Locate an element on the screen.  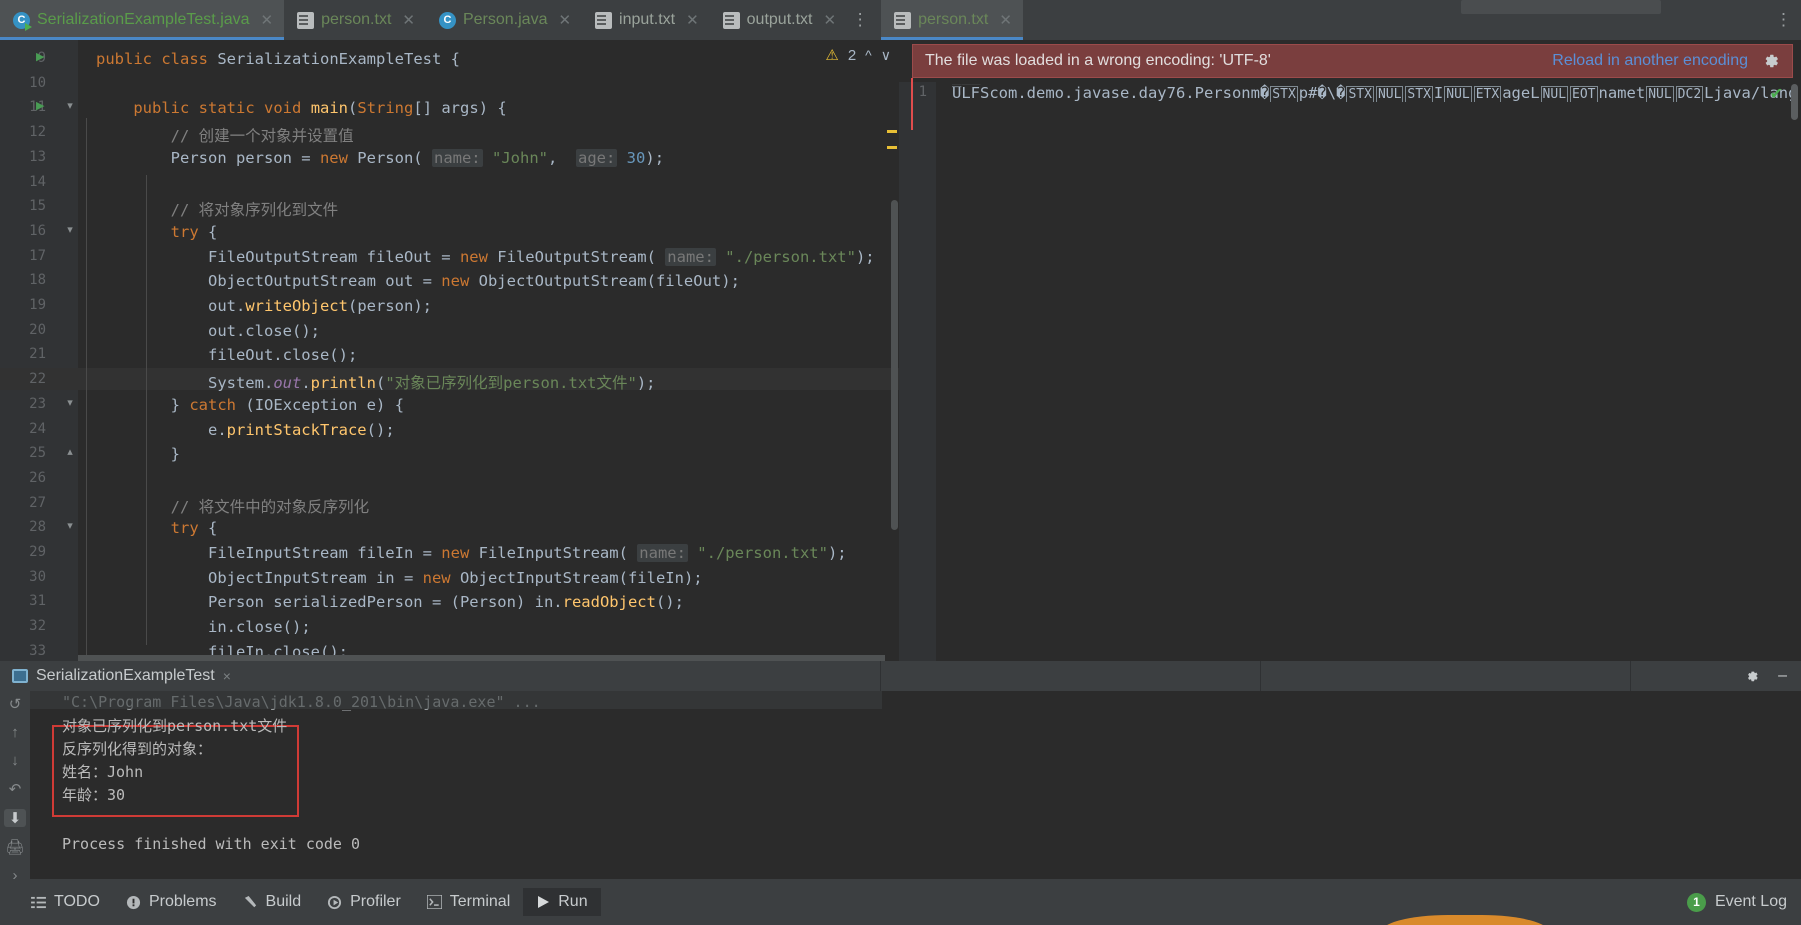
tab-person-txt-split: person.txt ✕ is located at coordinates (952, 20).